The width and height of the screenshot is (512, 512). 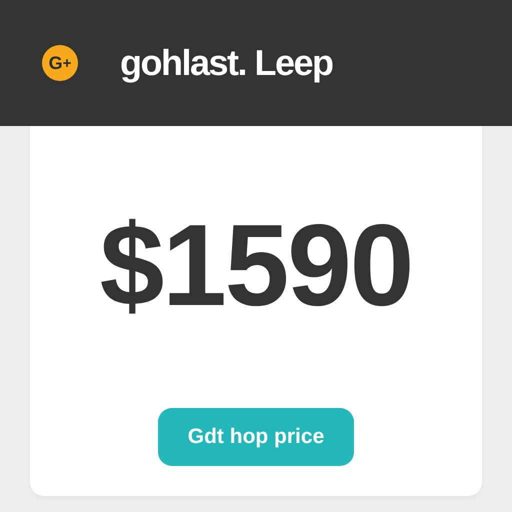 I want to click on get-price-button: Gdt hop price, so click(x=256, y=437).